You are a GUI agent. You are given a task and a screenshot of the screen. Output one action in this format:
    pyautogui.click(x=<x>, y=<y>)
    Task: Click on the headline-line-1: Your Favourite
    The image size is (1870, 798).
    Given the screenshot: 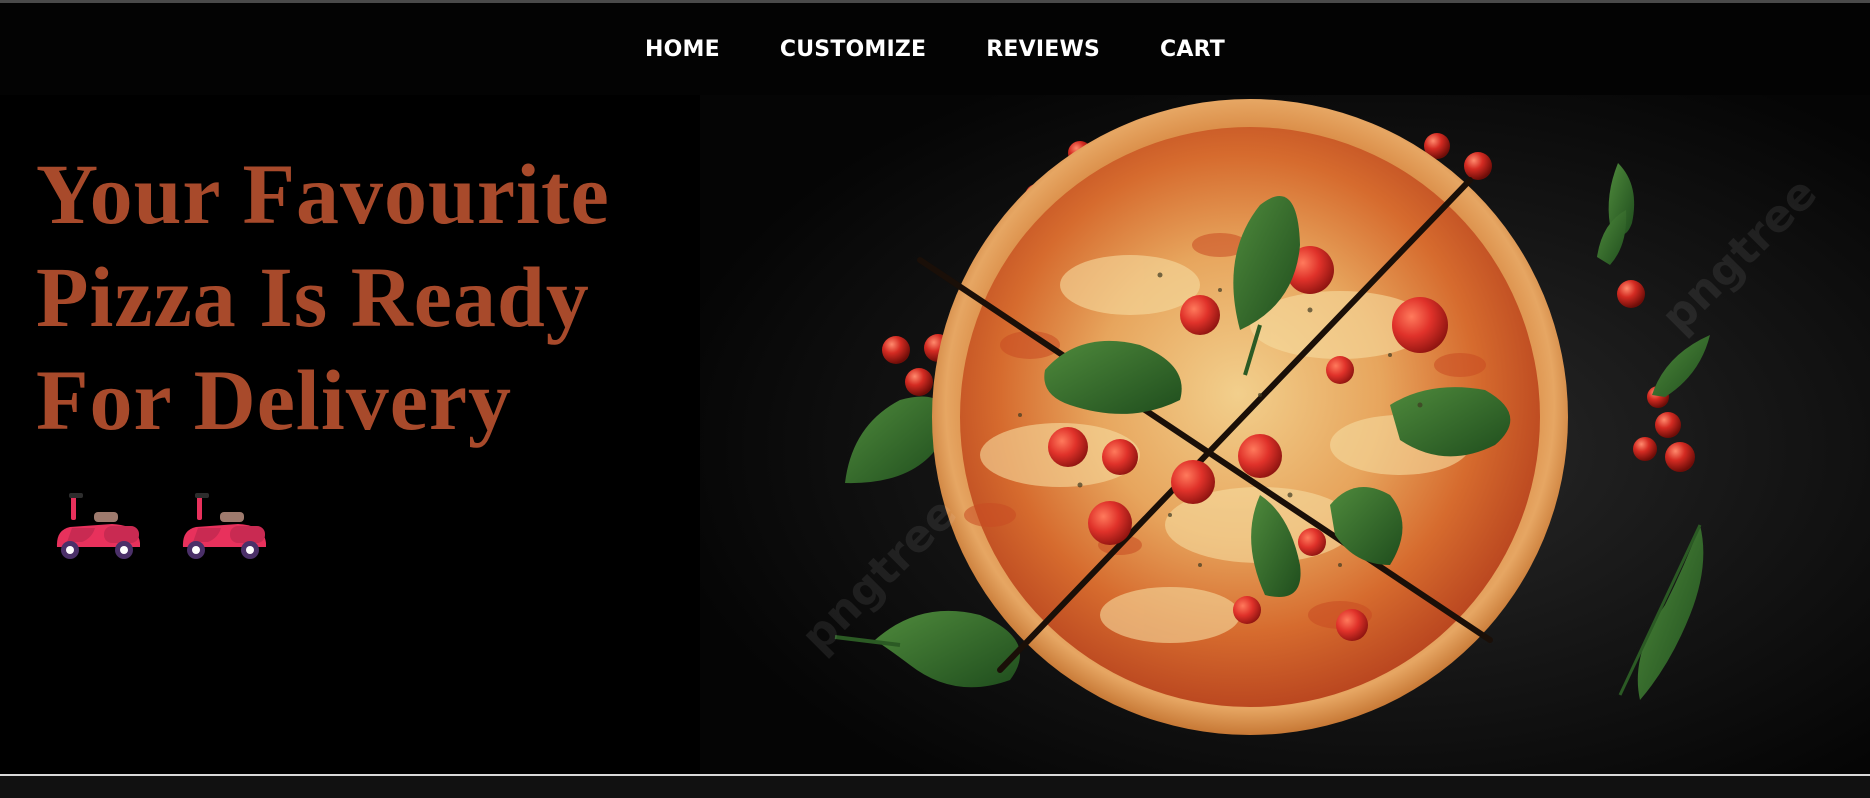 What is the action you would take?
    pyautogui.click(x=323, y=194)
    